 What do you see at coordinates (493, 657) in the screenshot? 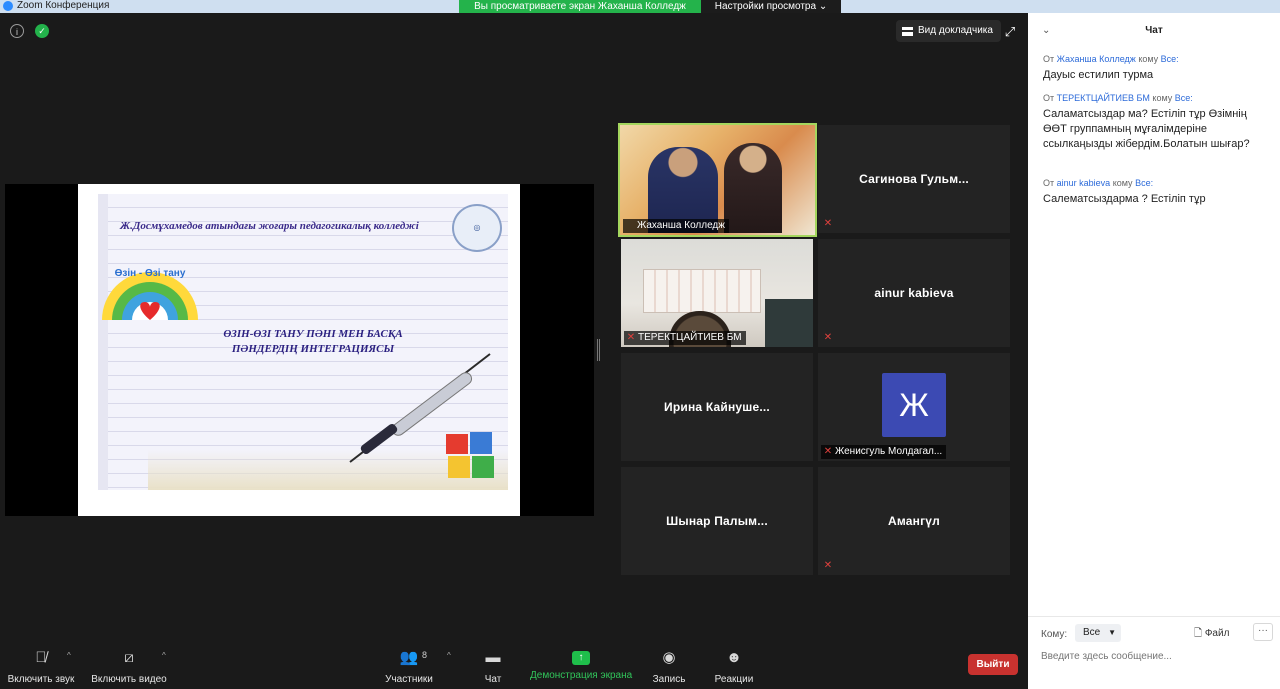
I see `chat-bubble-icon: ▬` at bounding box center [493, 657].